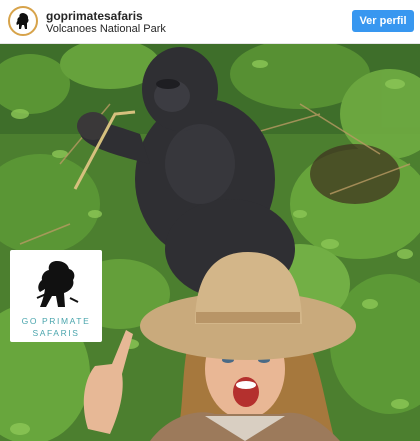  I want to click on view-profile-button: Ver perfil, so click(383, 21).